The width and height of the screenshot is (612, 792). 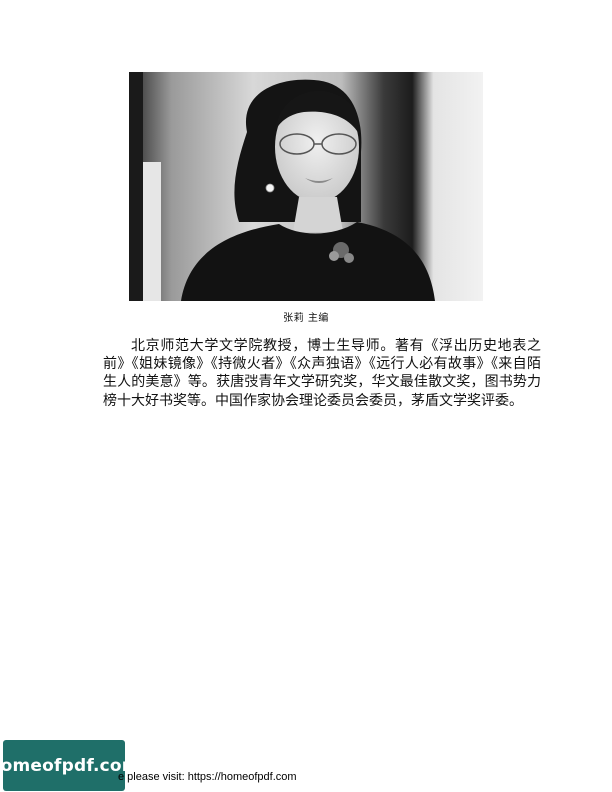 I want to click on visit-link-text: e please visit: https://homeofpdf.com, so click(x=207, y=777).